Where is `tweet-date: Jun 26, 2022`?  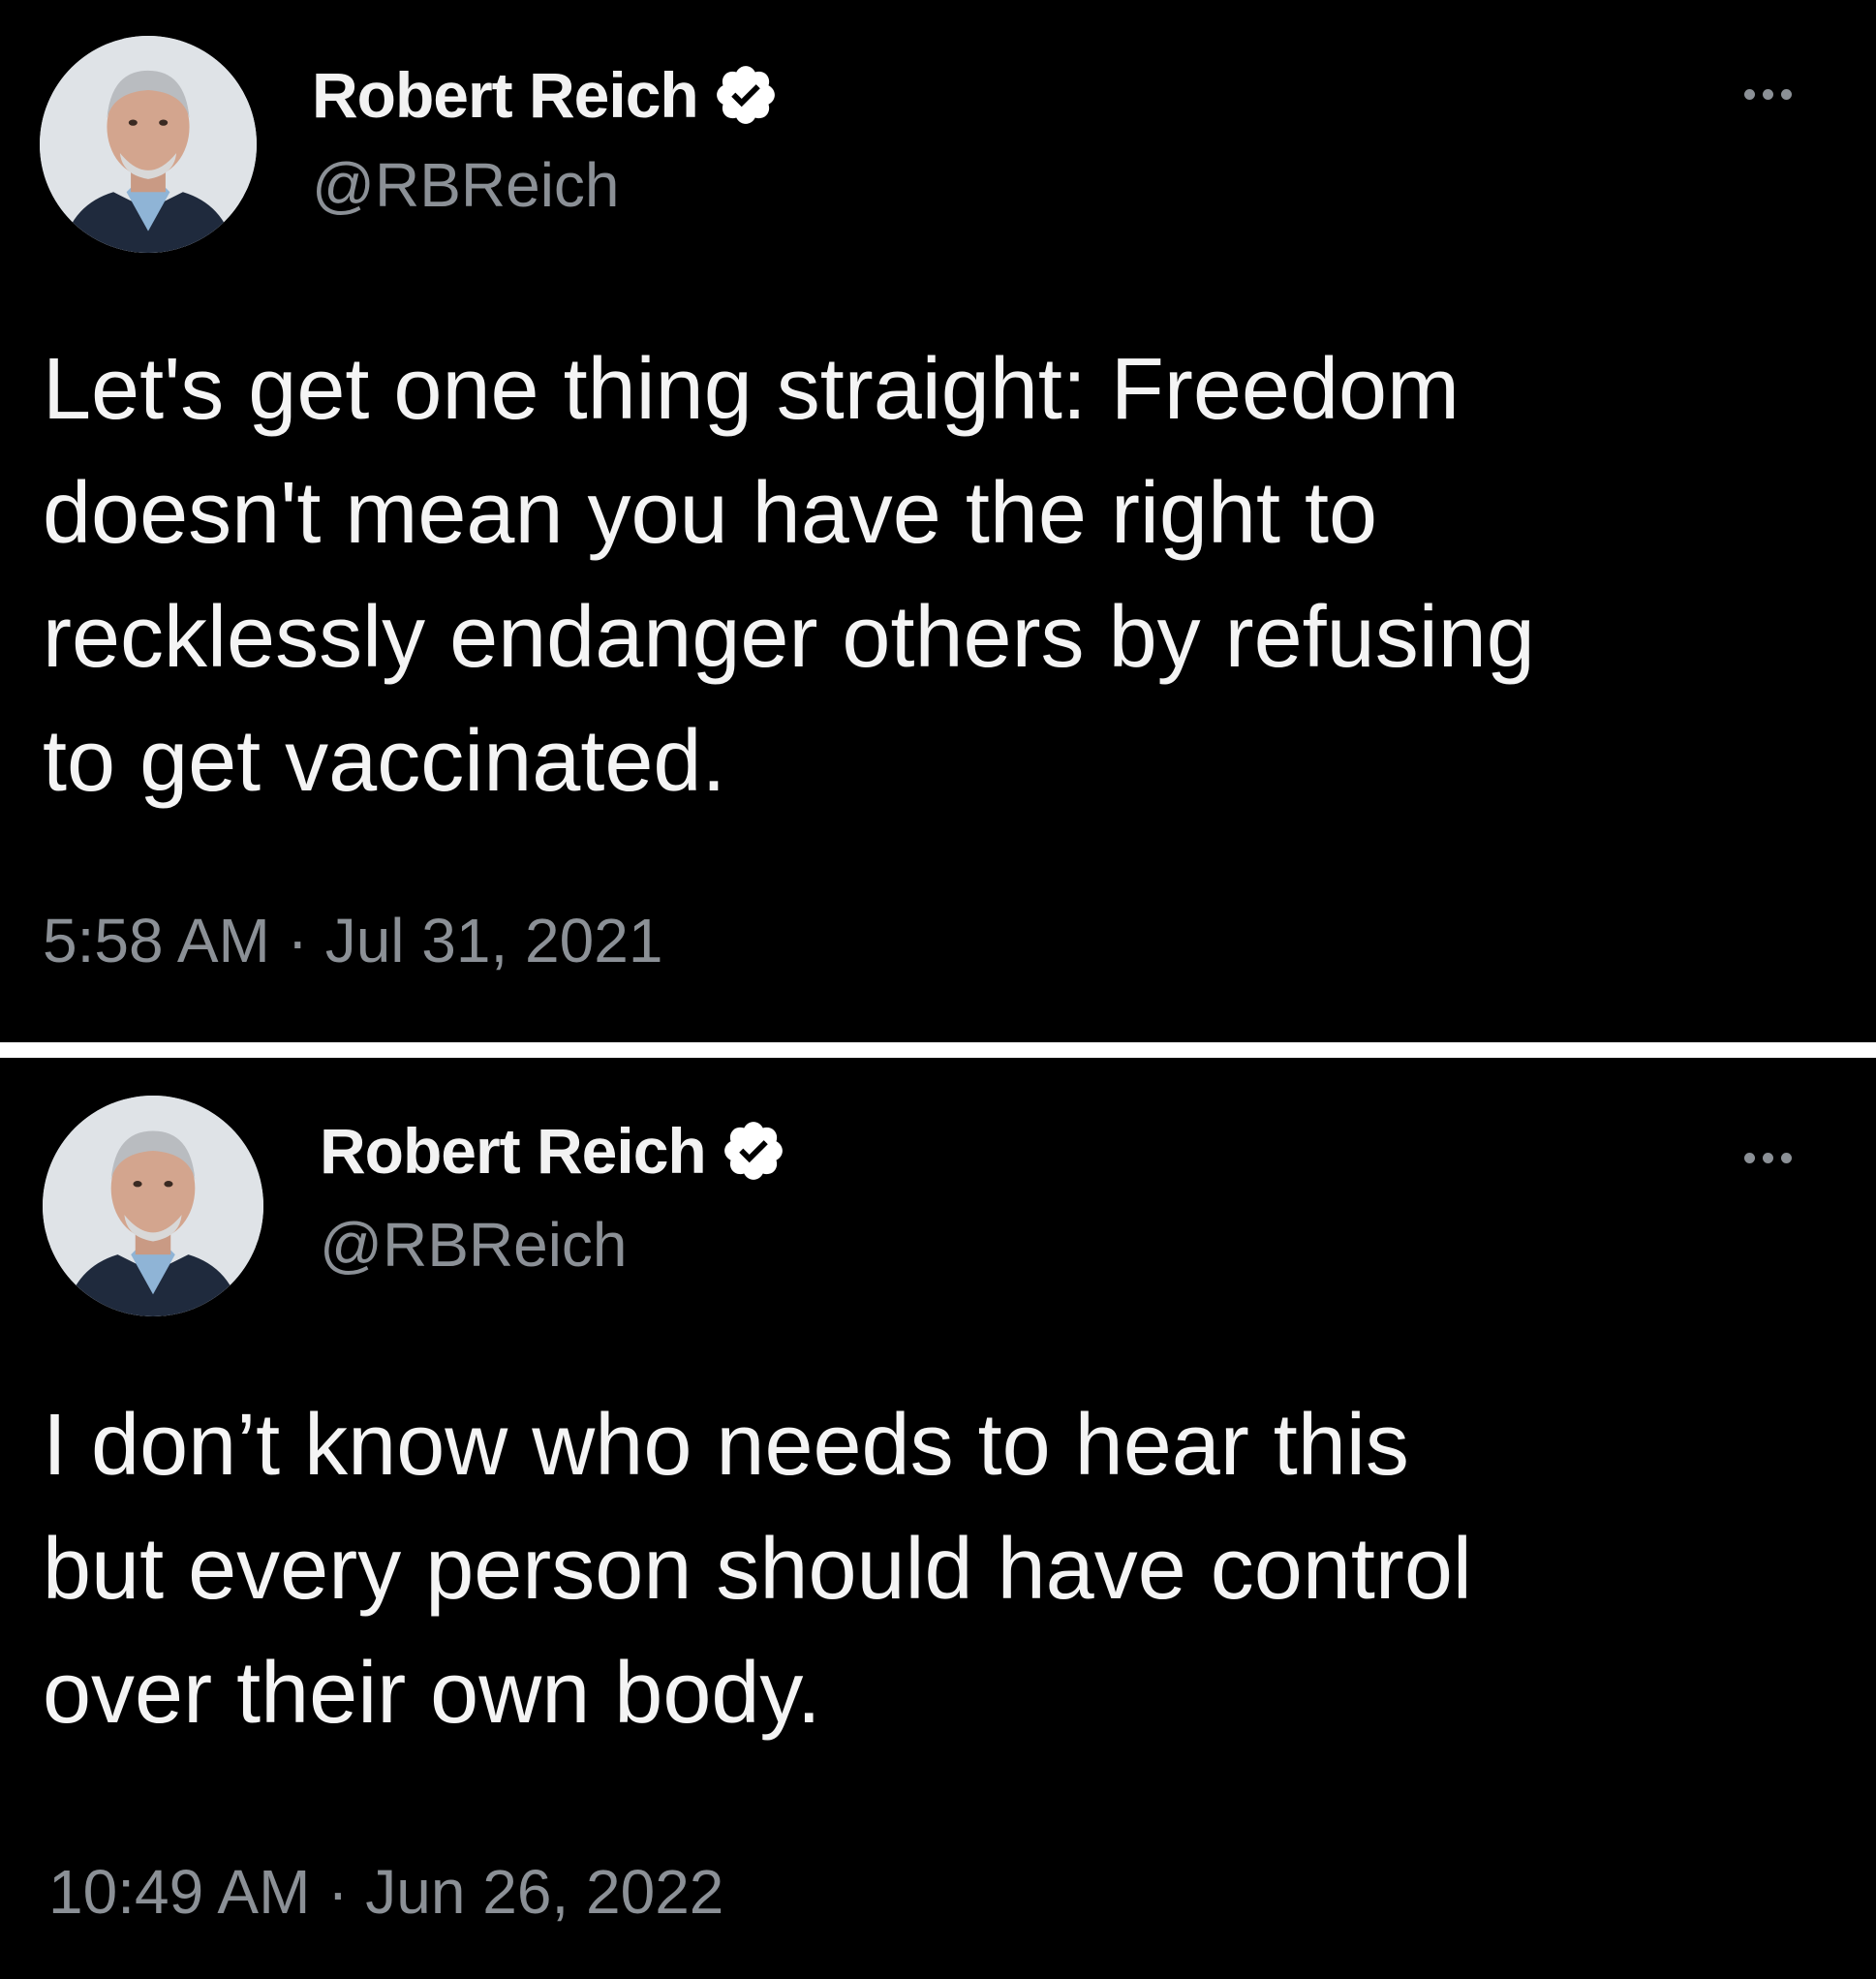 tweet-date: Jun 26, 2022 is located at coordinates (544, 1892).